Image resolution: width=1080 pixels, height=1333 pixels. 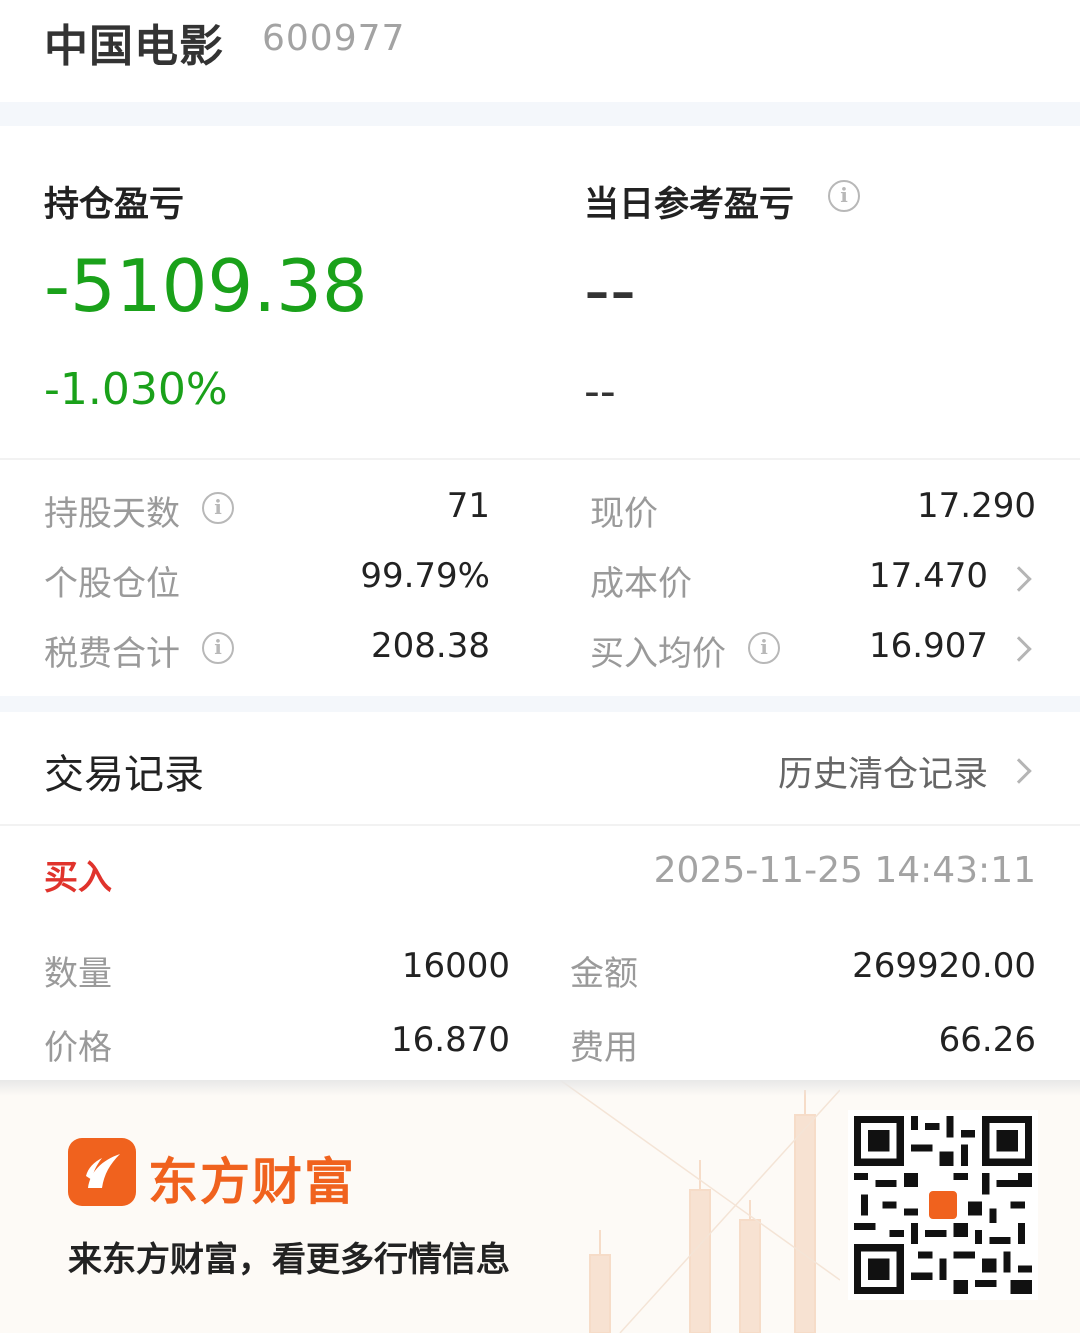 I want to click on promo-slogan: 来东方财富，看更多行情信息, so click(x=289, y=1260).